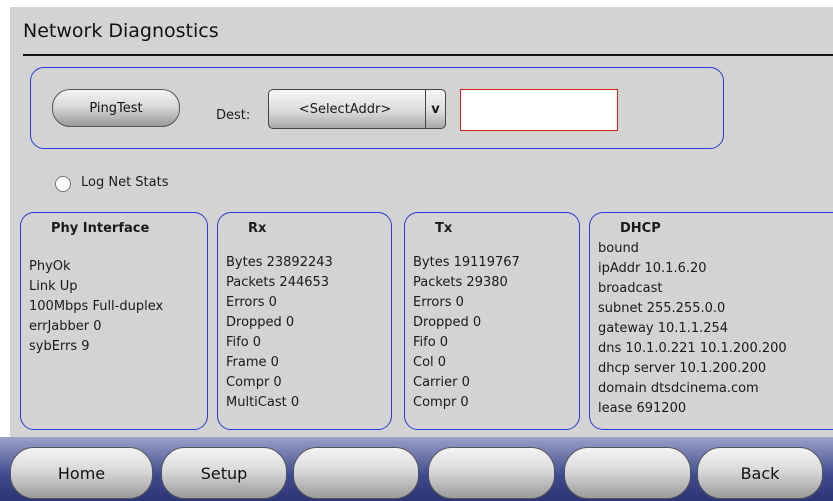  What do you see at coordinates (444, 228) in the screenshot?
I see `tx-title: Tx` at bounding box center [444, 228].